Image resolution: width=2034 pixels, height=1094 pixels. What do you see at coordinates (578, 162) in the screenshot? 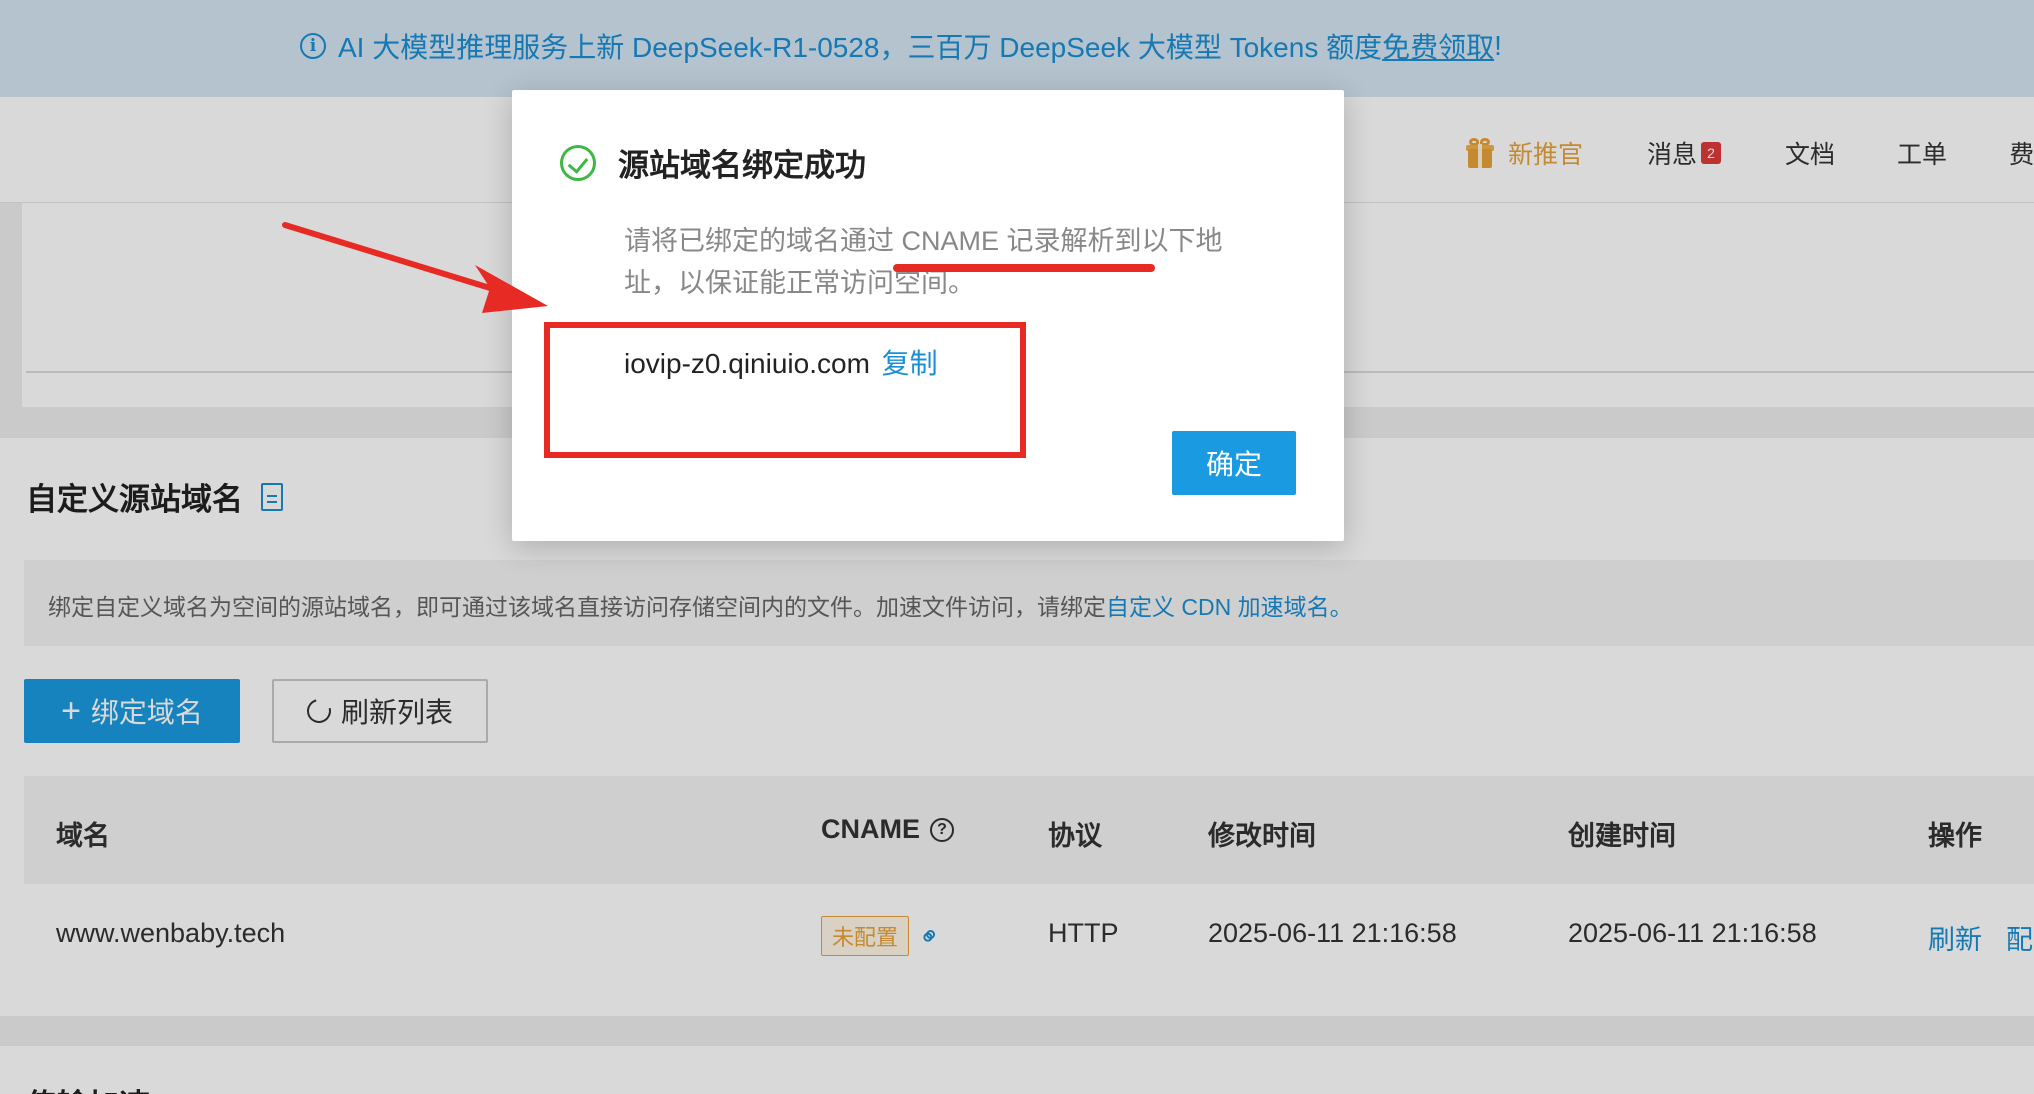
I see `success-check-icon` at bounding box center [578, 162].